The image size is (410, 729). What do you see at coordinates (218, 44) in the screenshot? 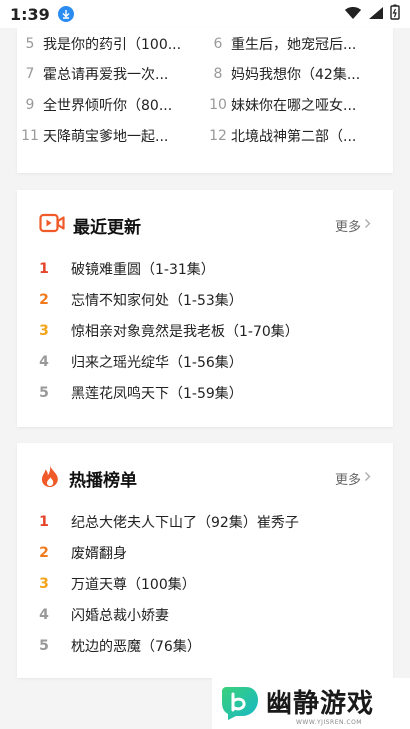
I see `grid-item-number: 6` at bounding box center [218, 44].